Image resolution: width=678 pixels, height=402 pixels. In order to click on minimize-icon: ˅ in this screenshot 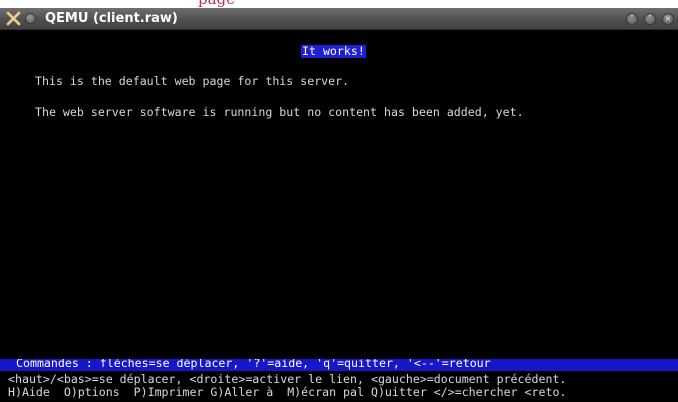, I will do `click(632, 19)`.